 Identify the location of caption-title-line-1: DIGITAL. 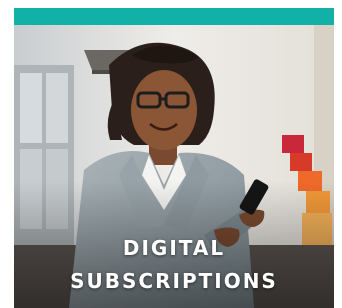
(174, 248).